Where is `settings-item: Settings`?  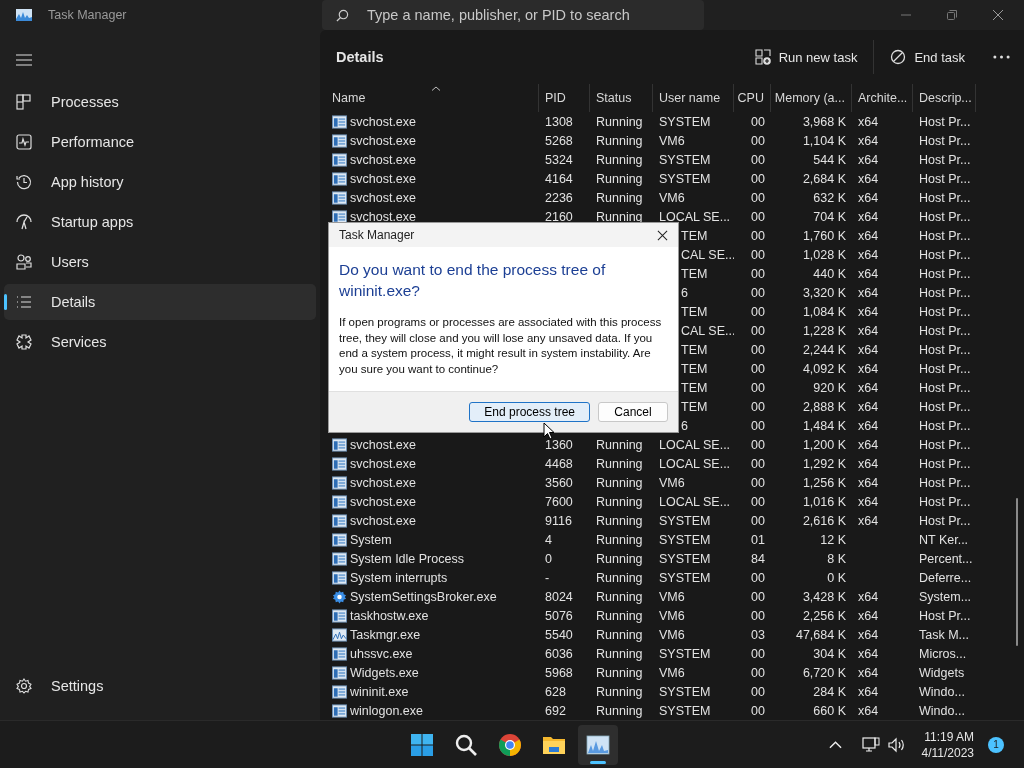 settings-item: Settings is located at coordinates (160, 686).